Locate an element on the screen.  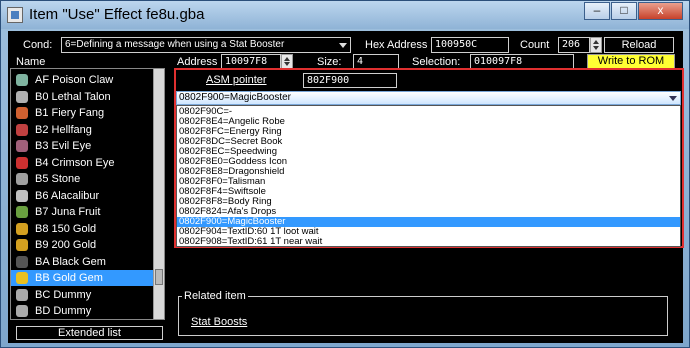
list-item-label: B8 150 Gold is located at coordinates (66, 228).